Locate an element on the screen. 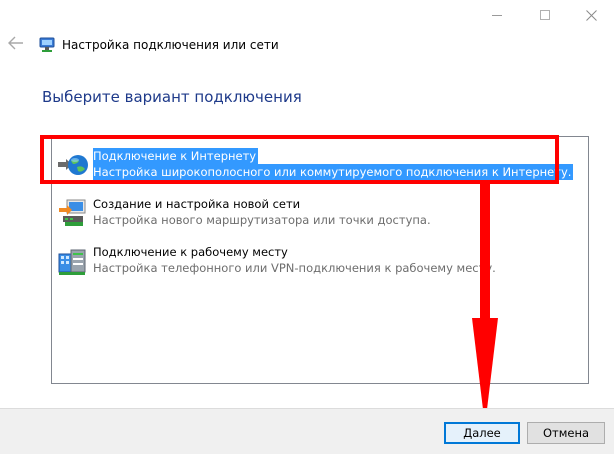  window-title: Настройка подключения или сети is located at coordinates (170, 45).